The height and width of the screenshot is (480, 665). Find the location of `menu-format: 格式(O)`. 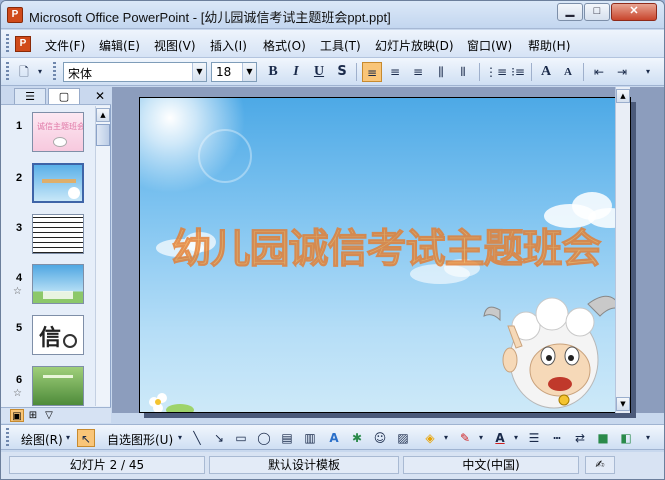

menu-format: 格式(O) is located at coordinates (284, 45).